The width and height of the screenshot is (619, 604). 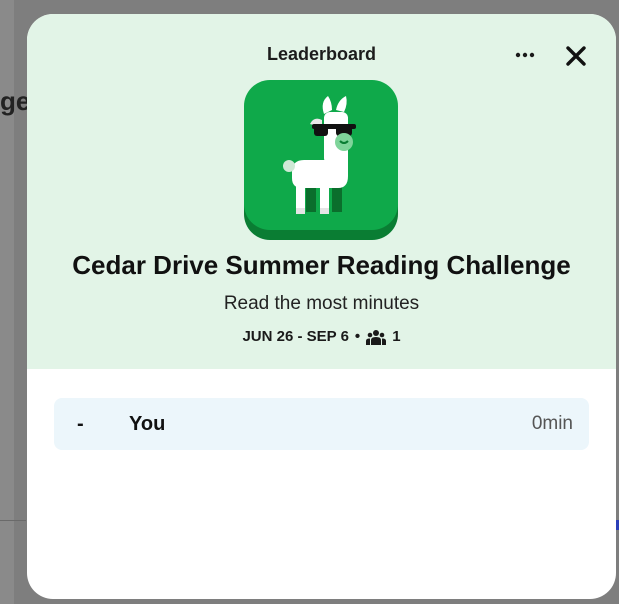 What do you see at coordinates (376, 337) in the screenshot?
I see `people-icon` at bounding box center [376, 337].